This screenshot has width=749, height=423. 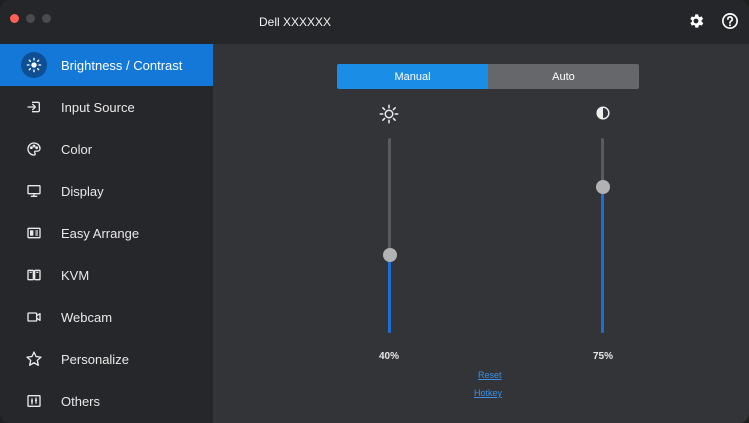 I want to click on minimize-window-button, so click(x=30, y=18).